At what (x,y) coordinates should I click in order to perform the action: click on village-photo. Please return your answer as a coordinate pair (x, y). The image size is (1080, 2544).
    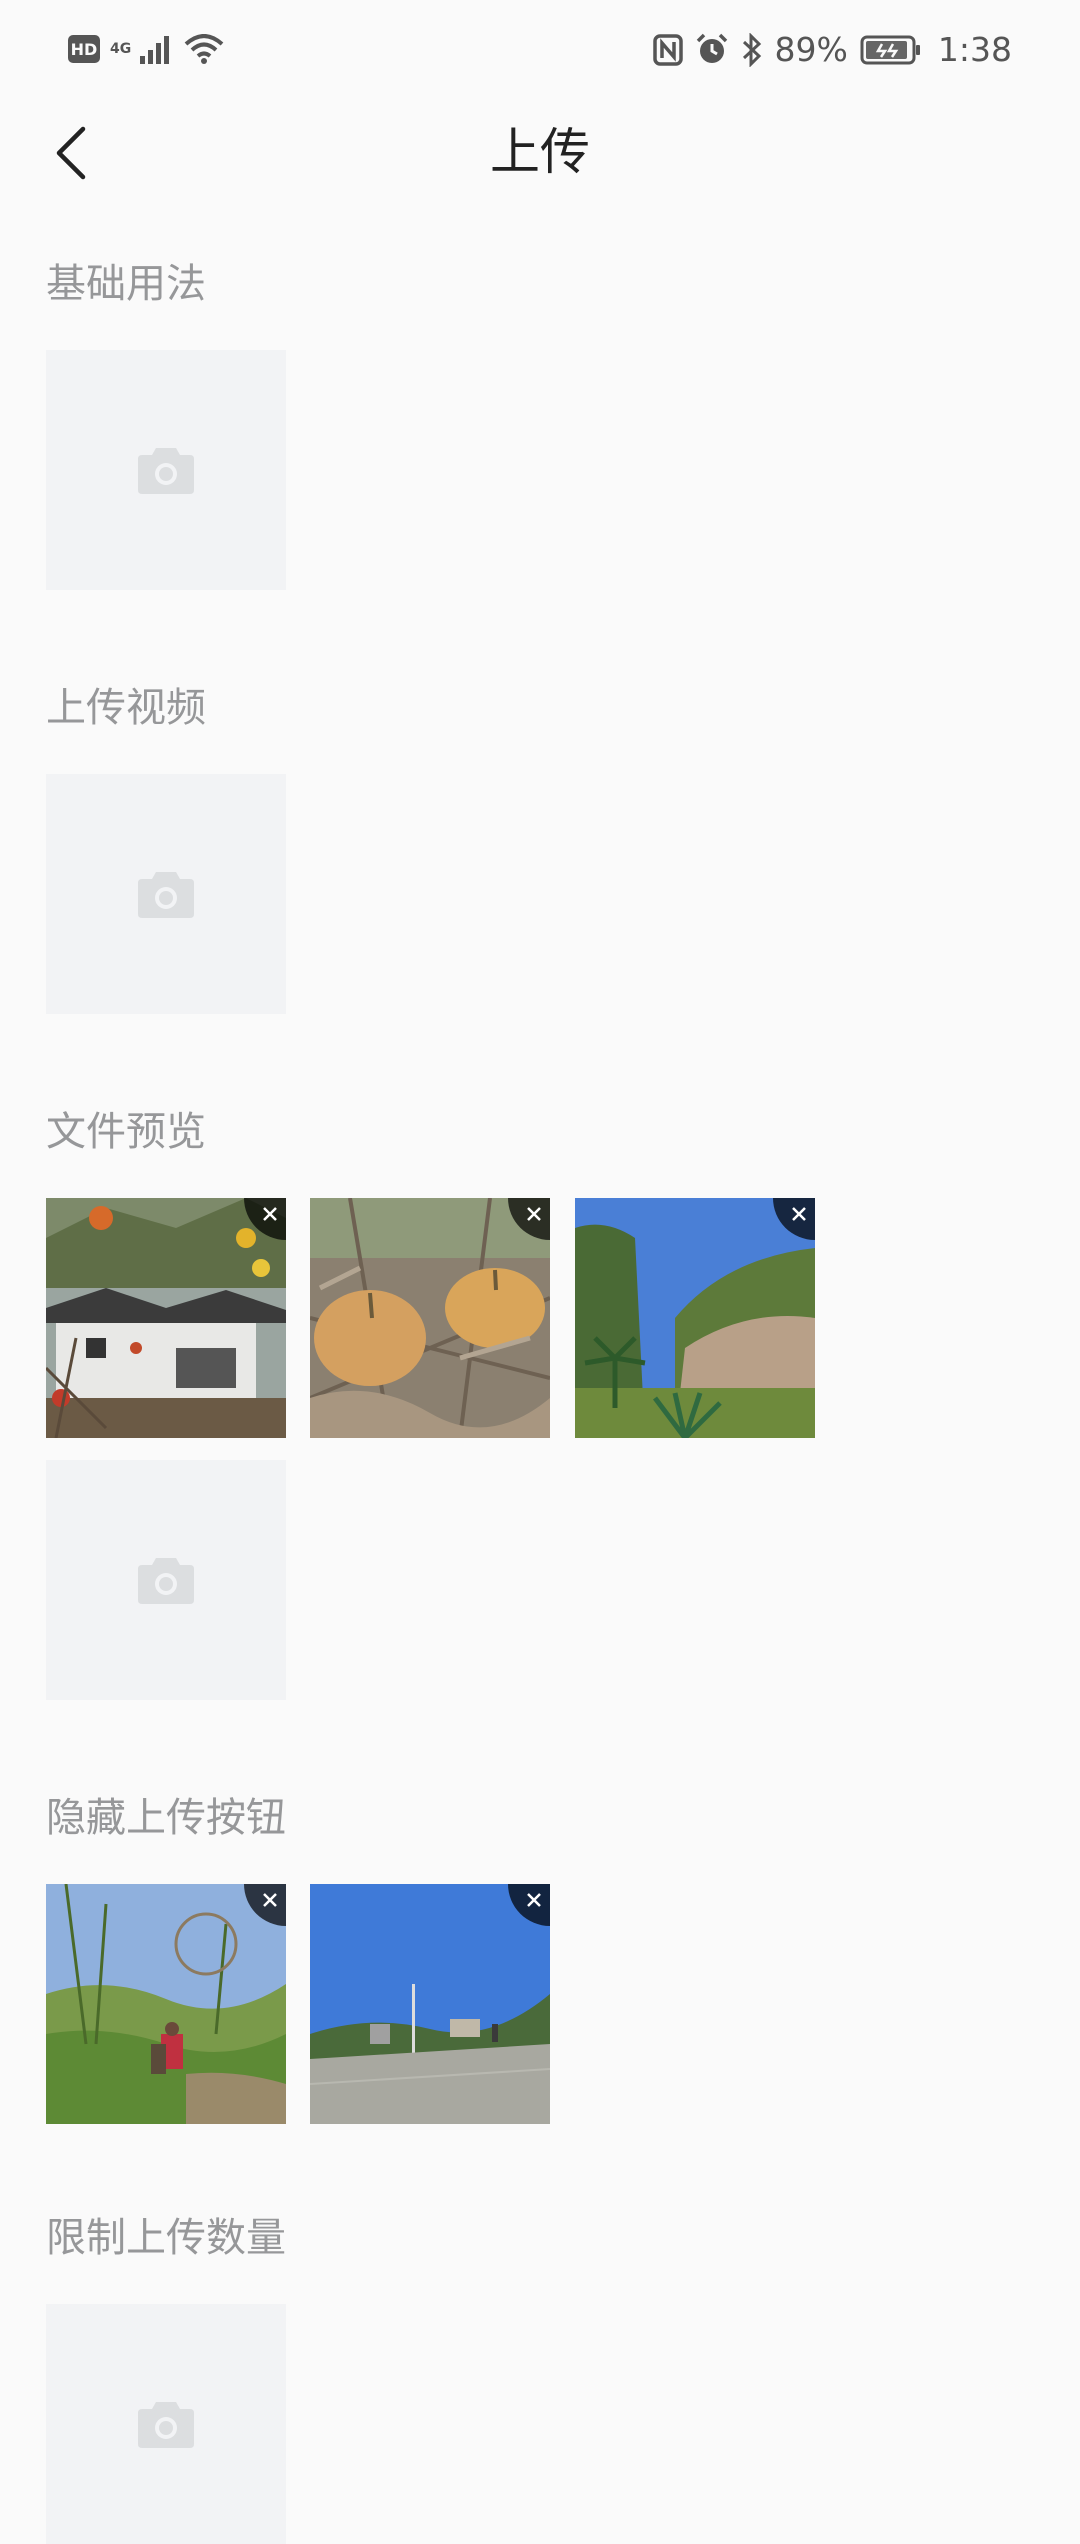
    Looking at the image, I should click on (166, 1318).